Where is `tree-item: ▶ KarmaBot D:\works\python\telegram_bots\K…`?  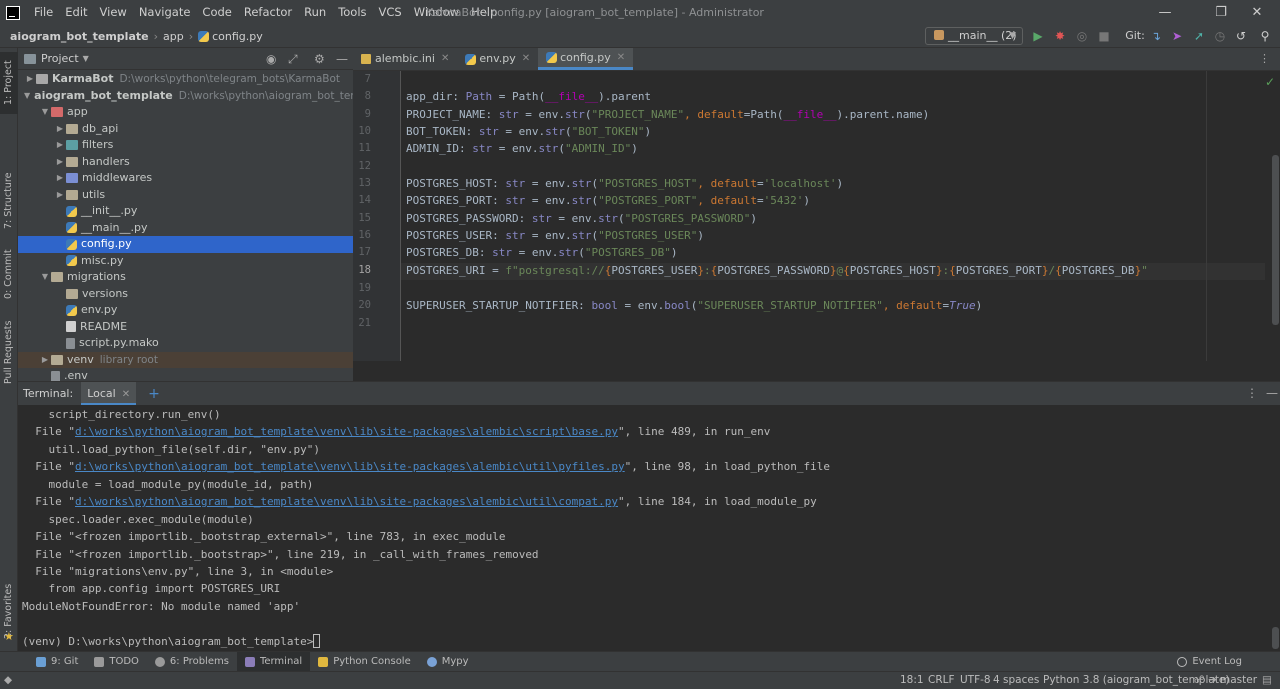
tree-item: ▶ KarmaBot D:\works\python\telegram_bots\K… is located at coordinates (185, 79).